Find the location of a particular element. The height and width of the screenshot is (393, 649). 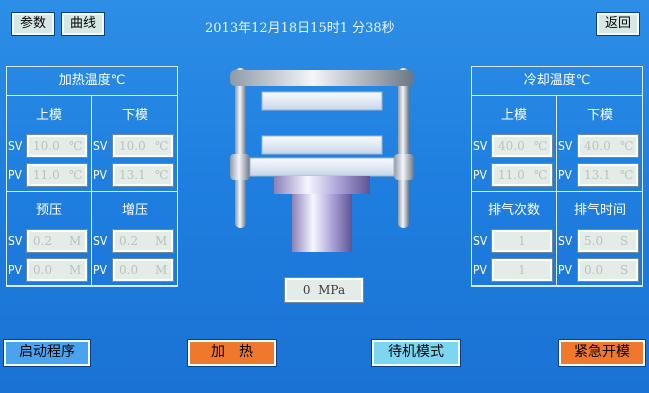

params-button: 参数 is located at coordinates (33, 24).